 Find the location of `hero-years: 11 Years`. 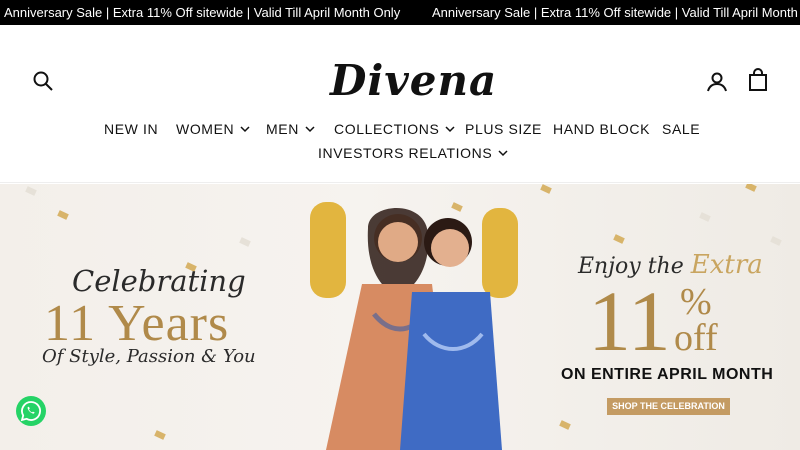

hero-years: 11 Years is located at coordinates (137, 323).